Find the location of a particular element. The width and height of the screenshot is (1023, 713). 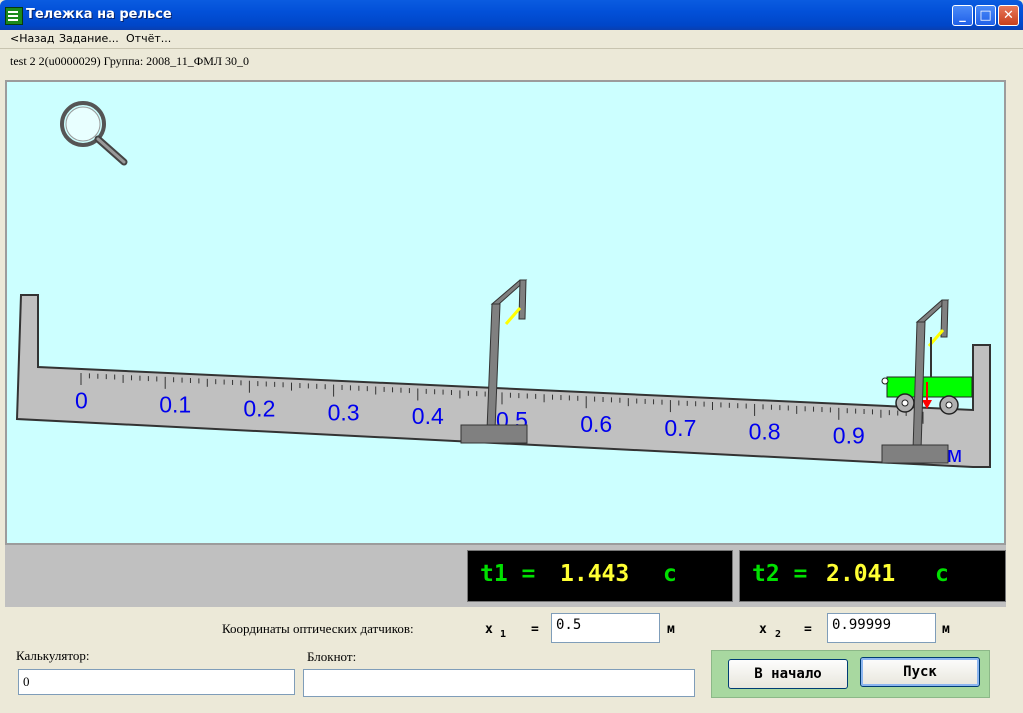

reset-button: В начало is located at coordinates (788, 674).